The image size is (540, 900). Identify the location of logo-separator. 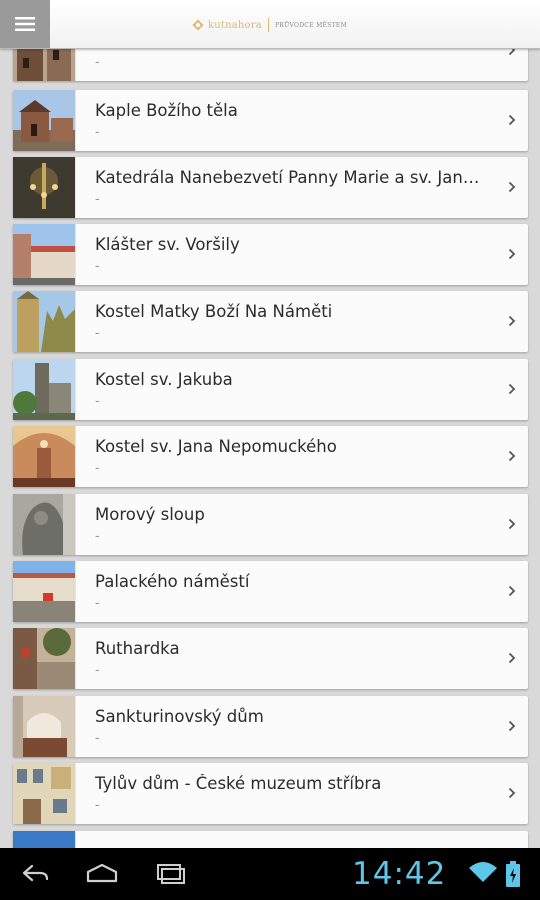
(268, 25).